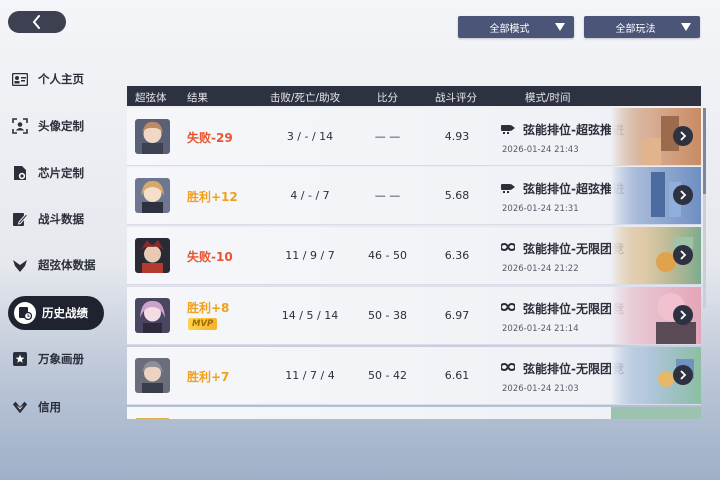  Describe the element at coordinates (208, 377) in the screenshot. I see `match-result: 胜利+7` at that location.